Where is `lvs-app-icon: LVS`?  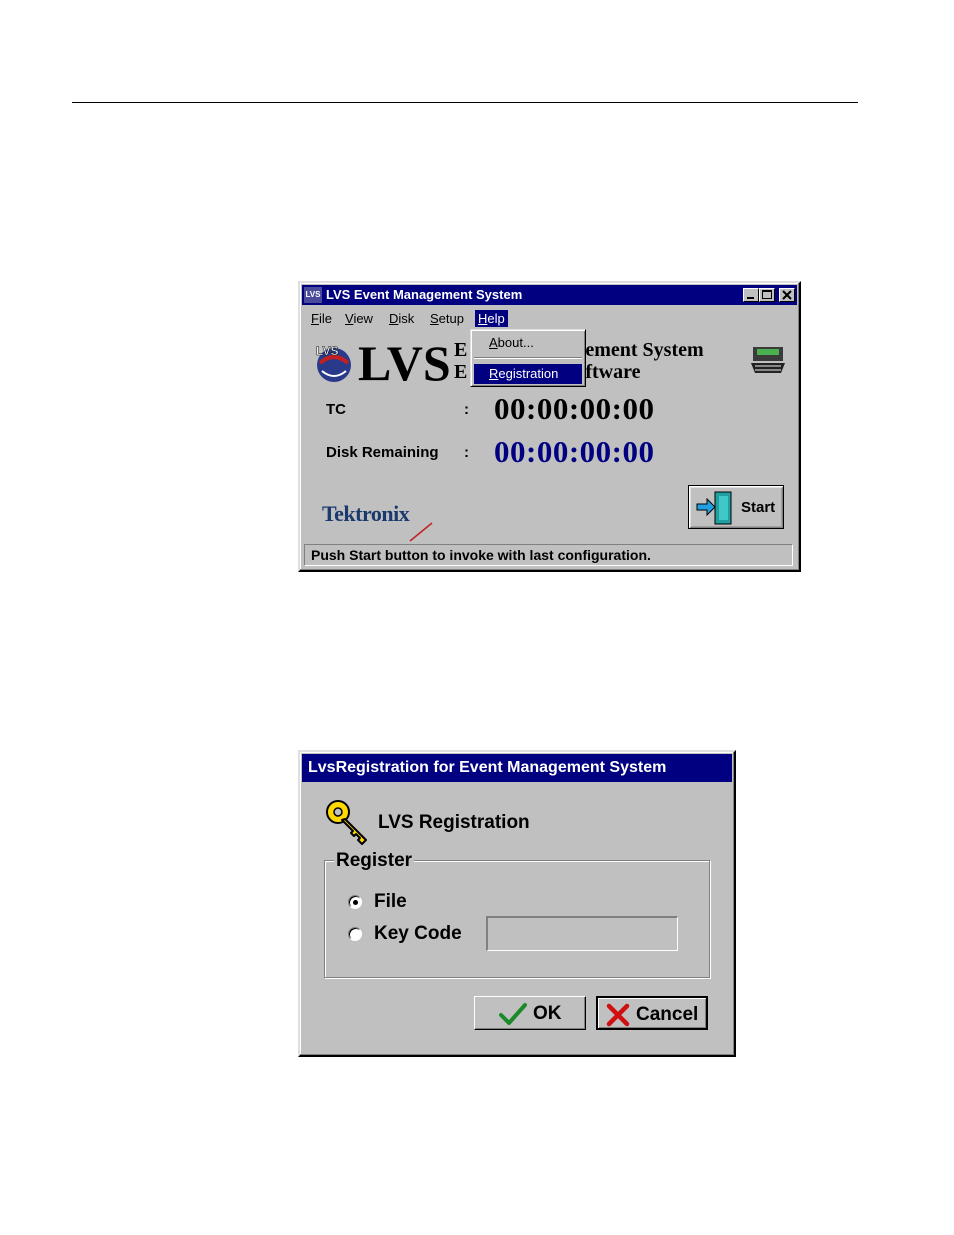
lvs-app-icon: LVS is located at coordinates (313, 295).